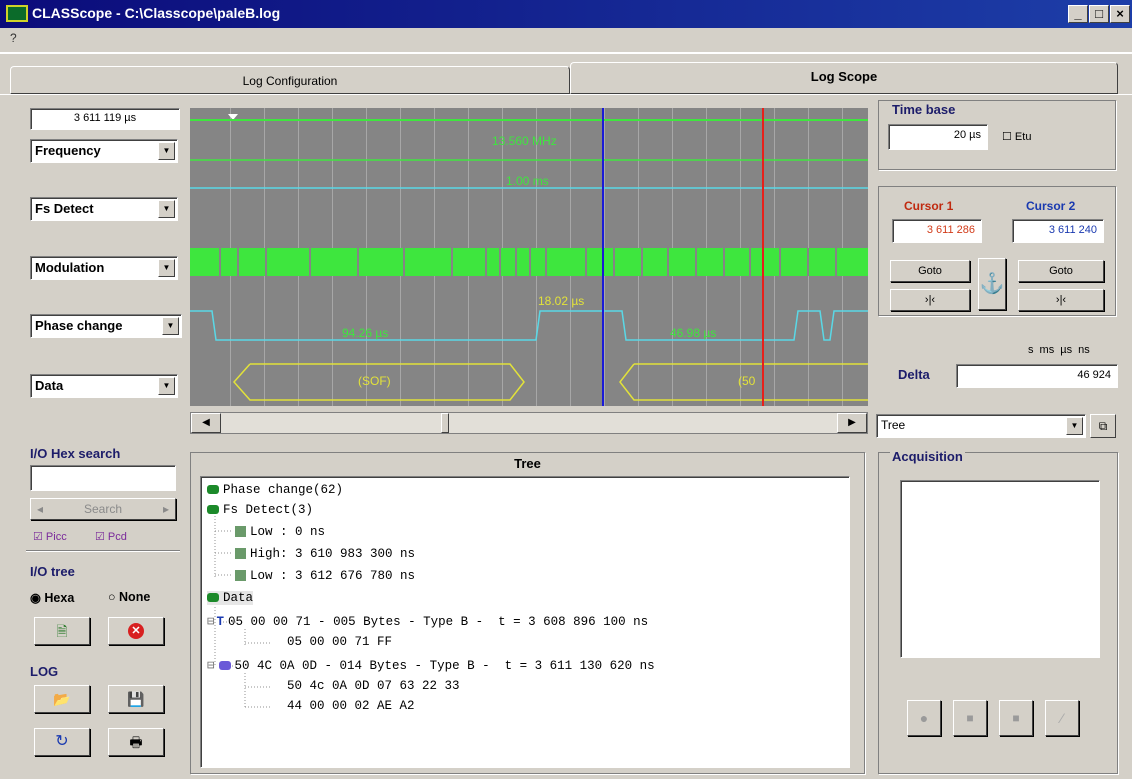 The image size is (1132, 779). I want to click on phase-change-trace, so click(529, 325).